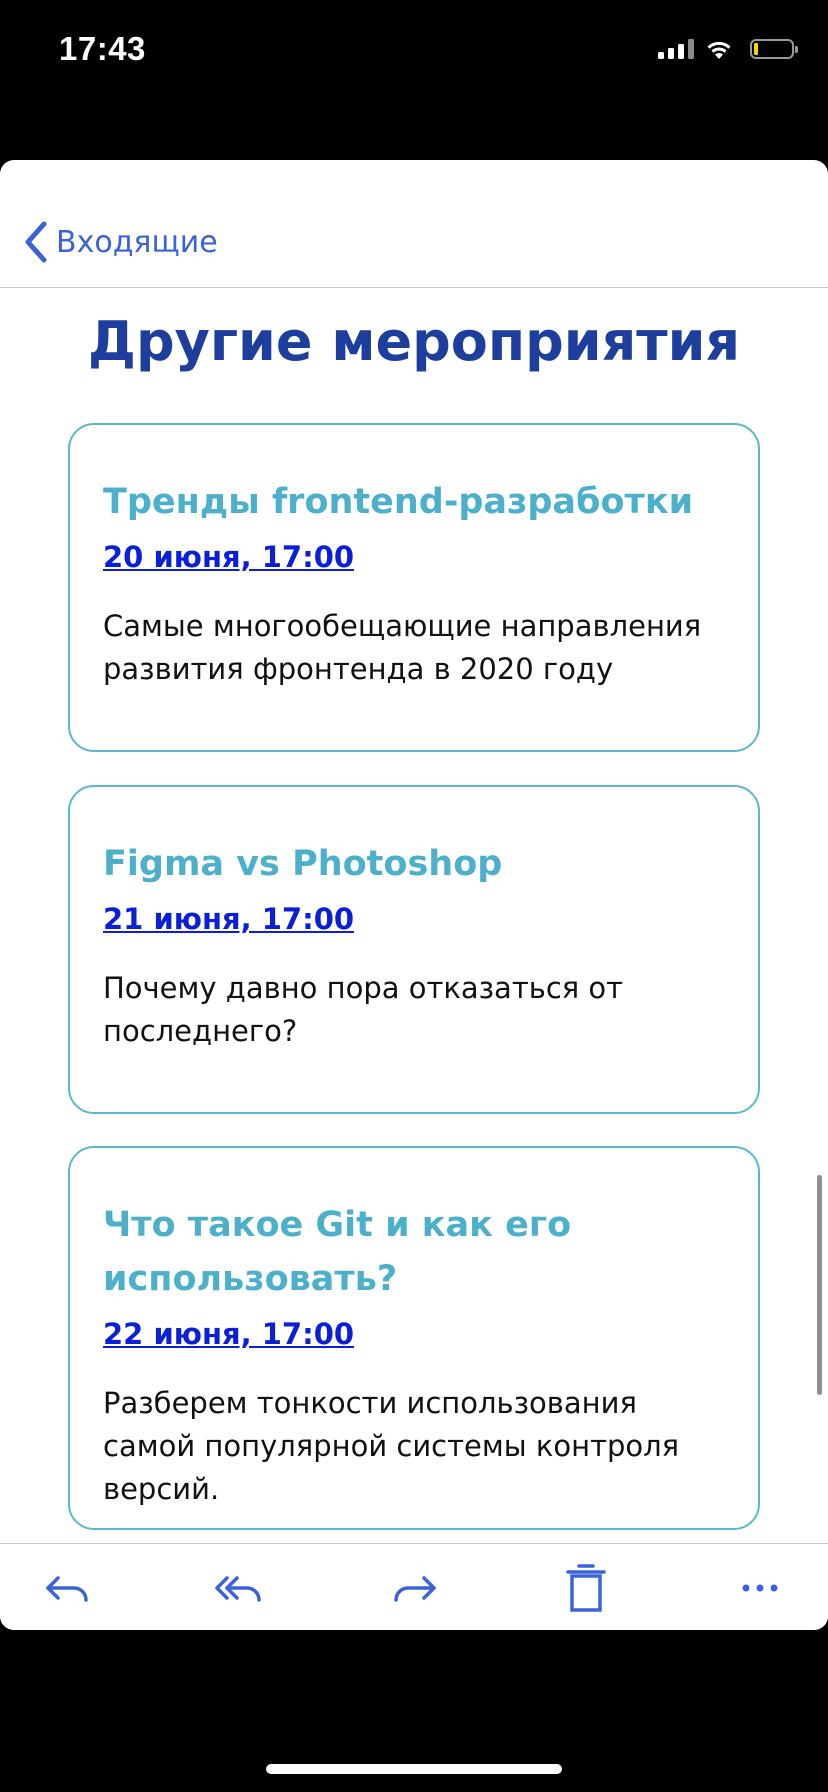 The image size is (828, 1792). I want to click on battery-icon, so click(774, 49).